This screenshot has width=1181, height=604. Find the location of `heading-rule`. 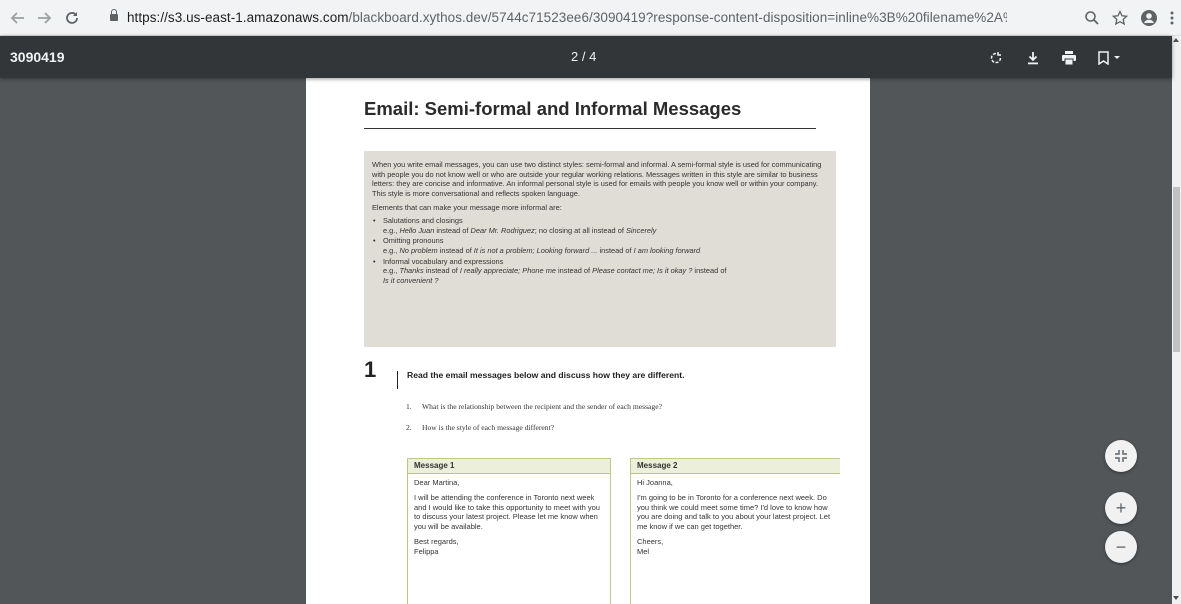

heading-rule is located at coordinates (590, 128).